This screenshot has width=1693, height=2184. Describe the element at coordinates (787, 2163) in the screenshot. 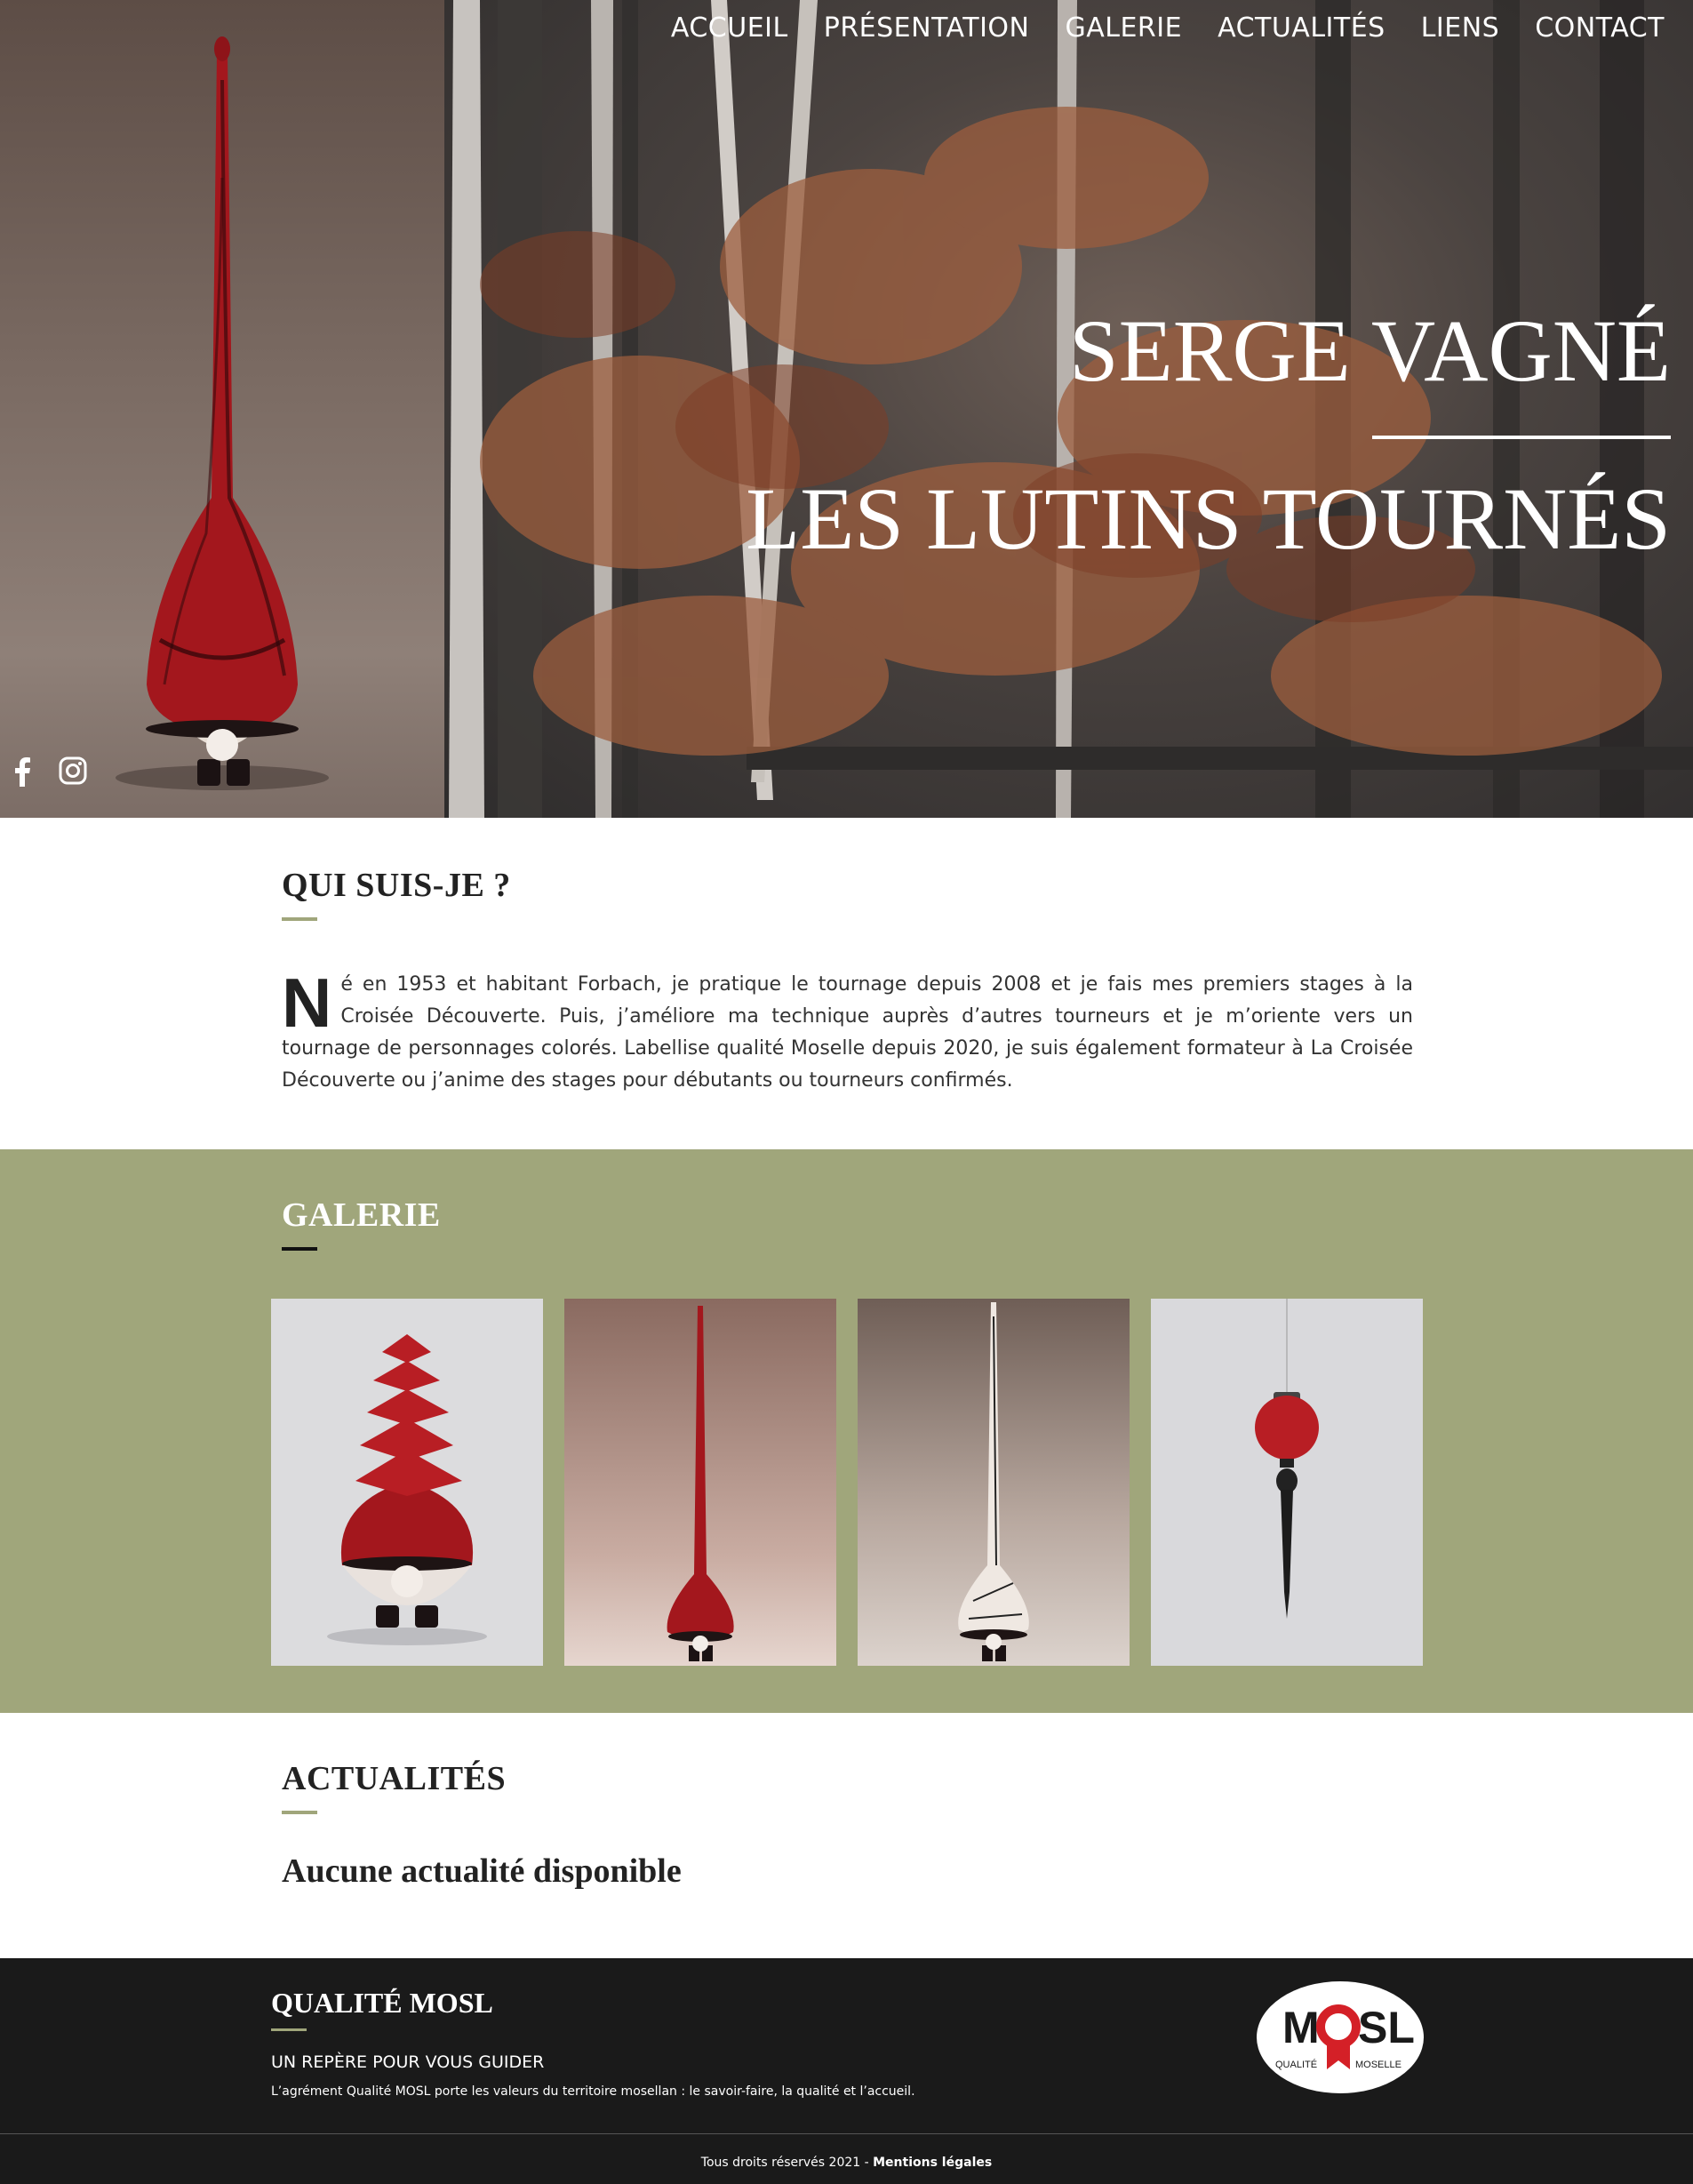

I see `copyright-text: Tous droits réservés 2021 -` at that location.